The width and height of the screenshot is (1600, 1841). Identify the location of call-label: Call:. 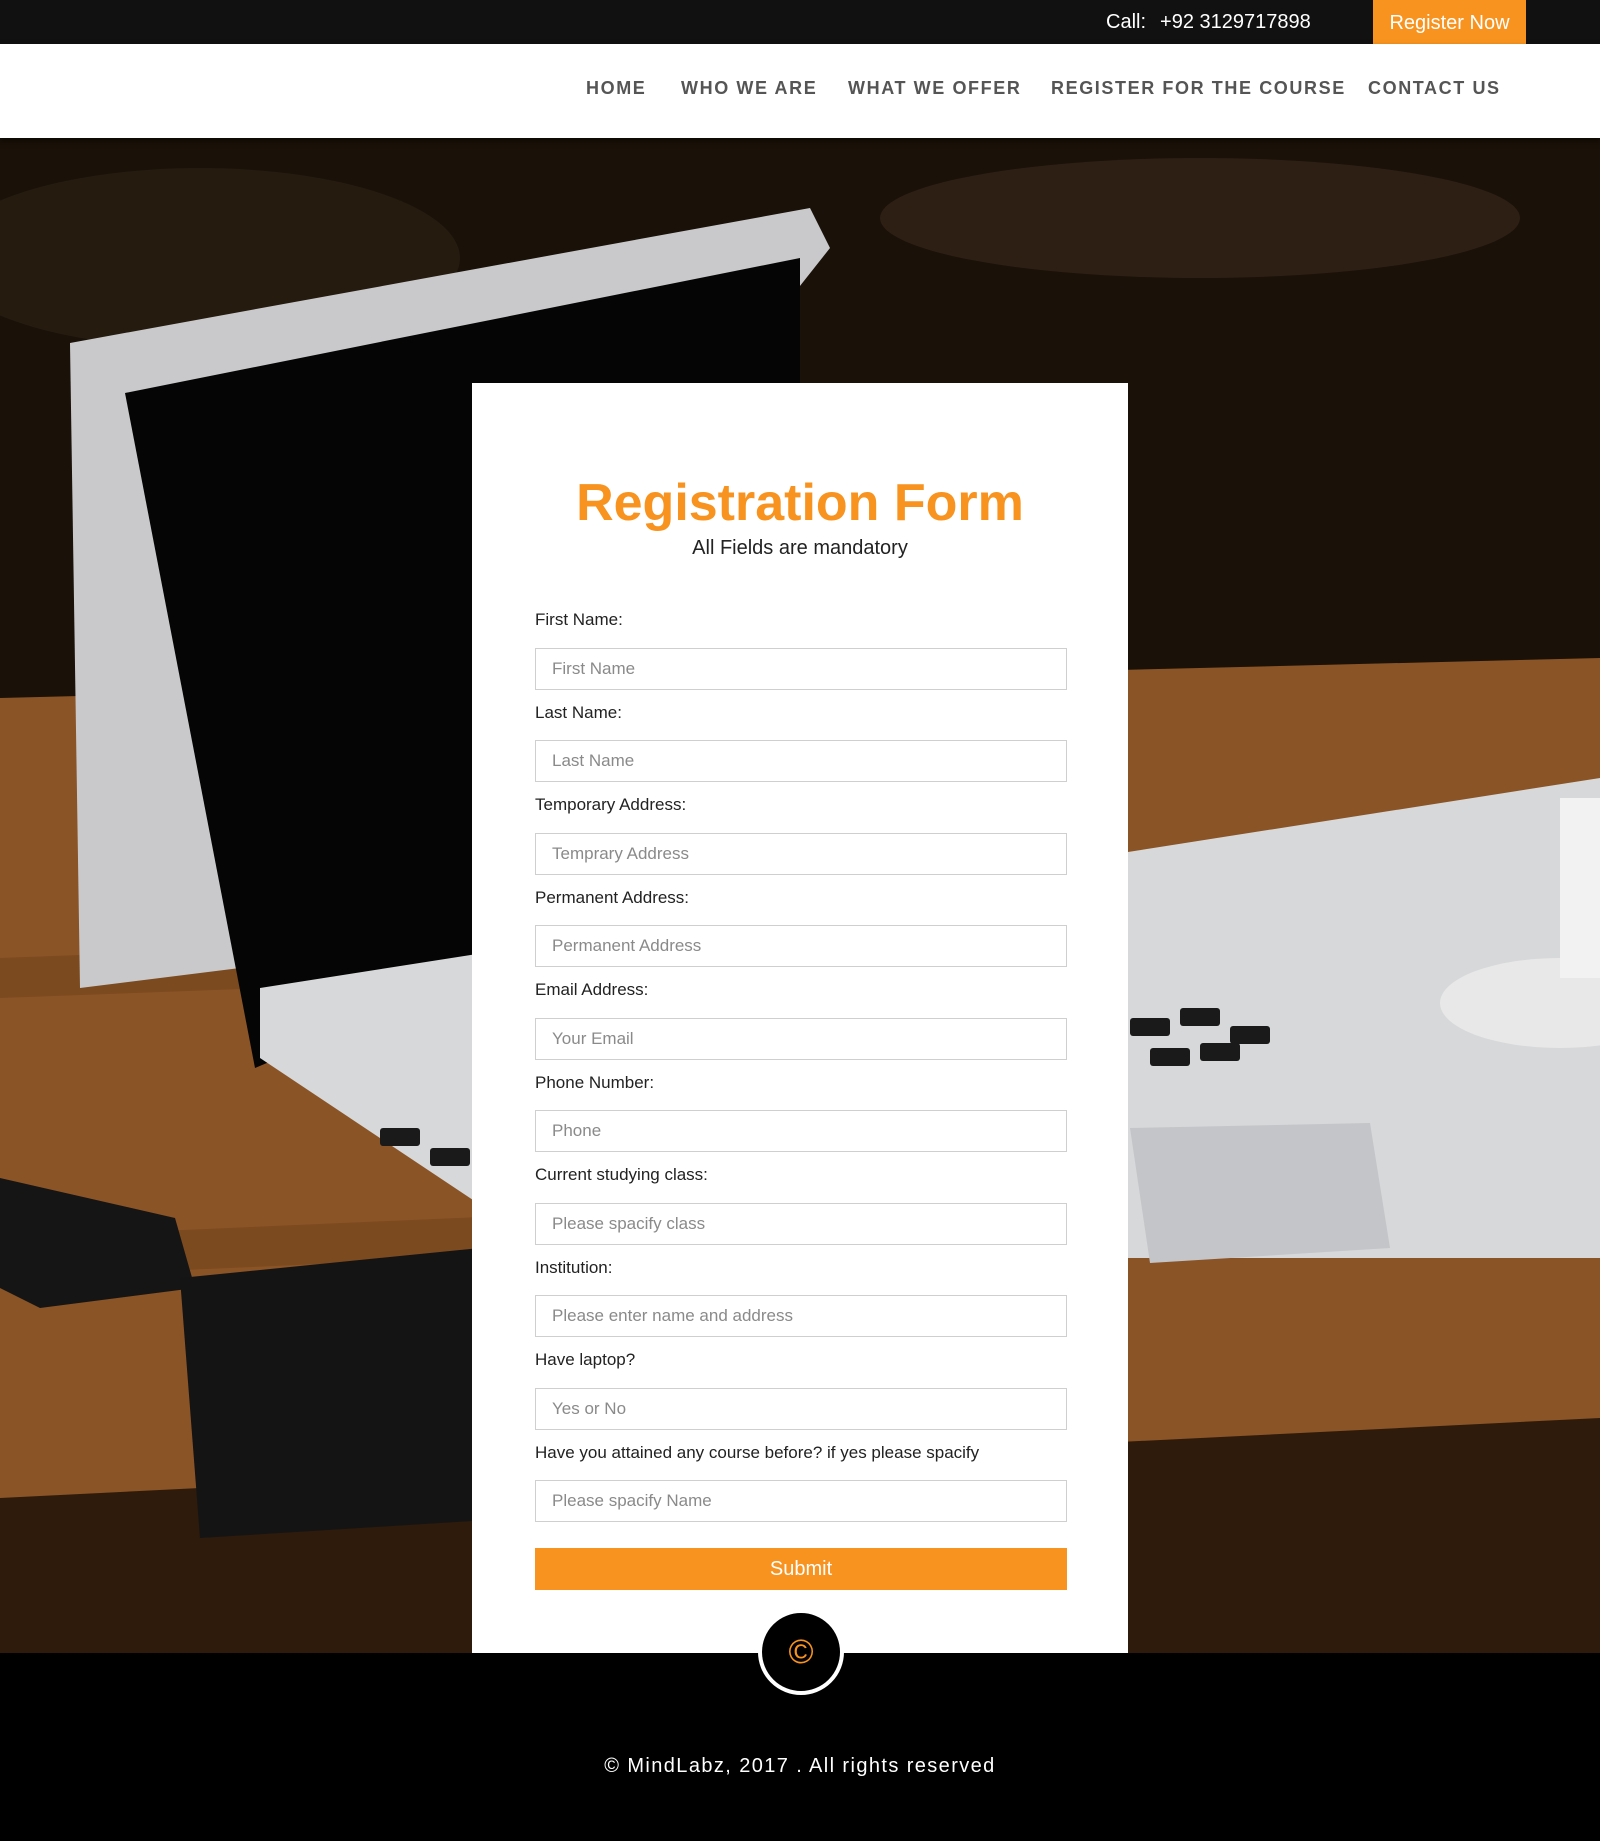
(1126, 22).